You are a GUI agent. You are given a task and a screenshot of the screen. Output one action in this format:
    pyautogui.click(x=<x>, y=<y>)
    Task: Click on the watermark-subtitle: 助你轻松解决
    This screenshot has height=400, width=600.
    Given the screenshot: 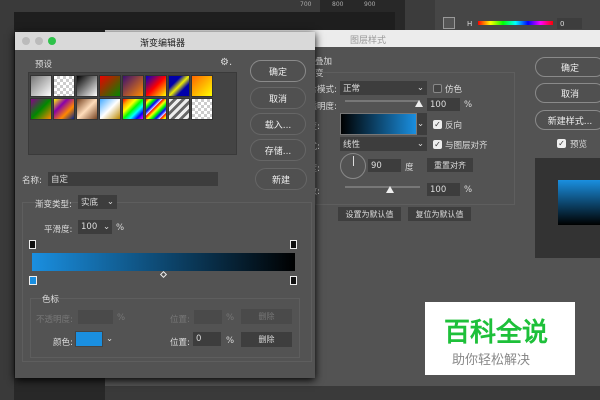 What is the action you would take?
    pyautogui.click(x=491, y=360)
    